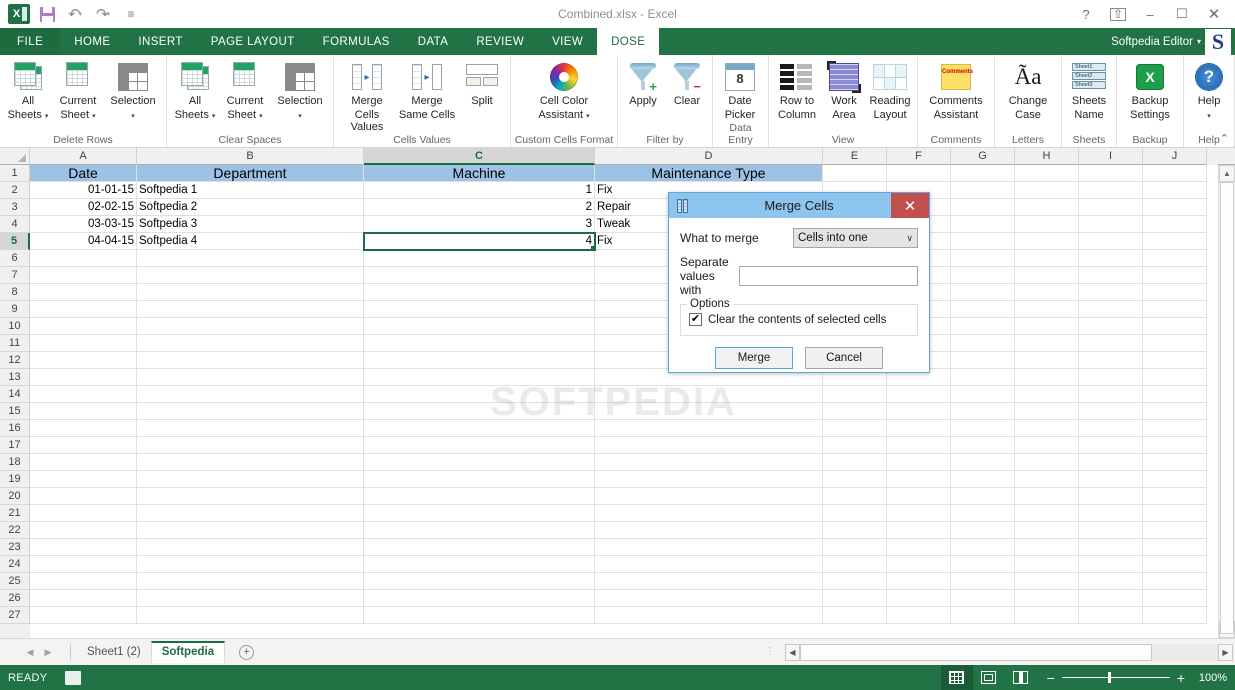  Describe the element at coordinates (1175, 530) in the screenshot. I see `cell-j22` at that location.